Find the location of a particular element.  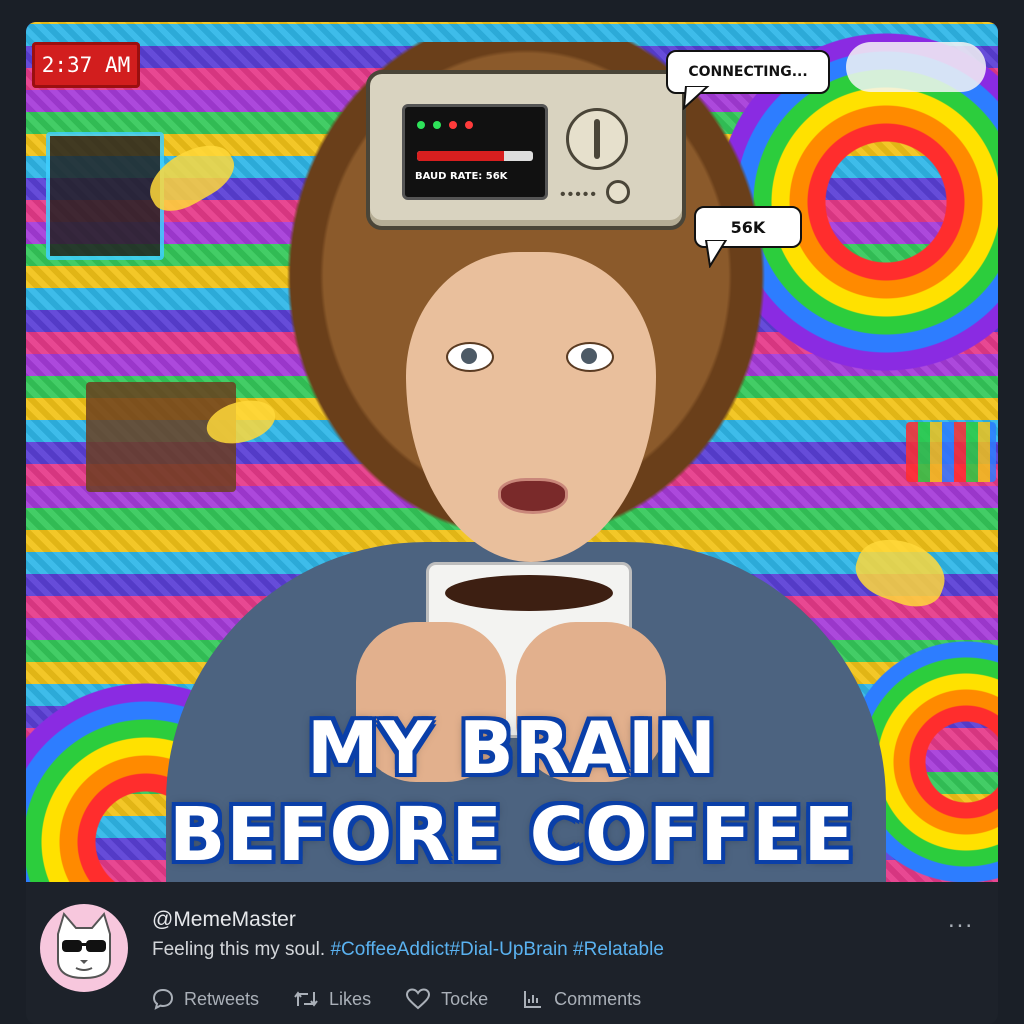

baud-progress-fill is located at coordinates (460, 156).